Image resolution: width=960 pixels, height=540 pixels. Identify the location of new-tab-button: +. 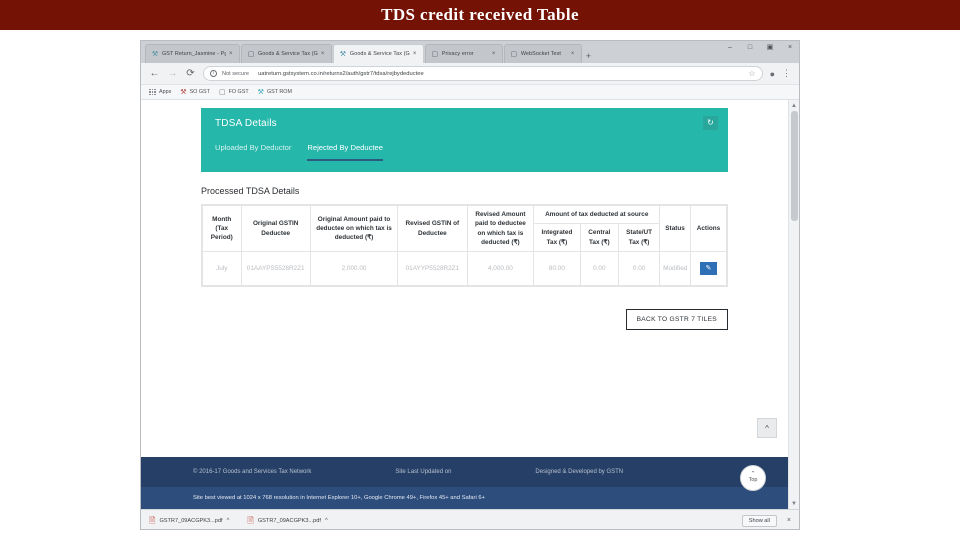
(588, 56).